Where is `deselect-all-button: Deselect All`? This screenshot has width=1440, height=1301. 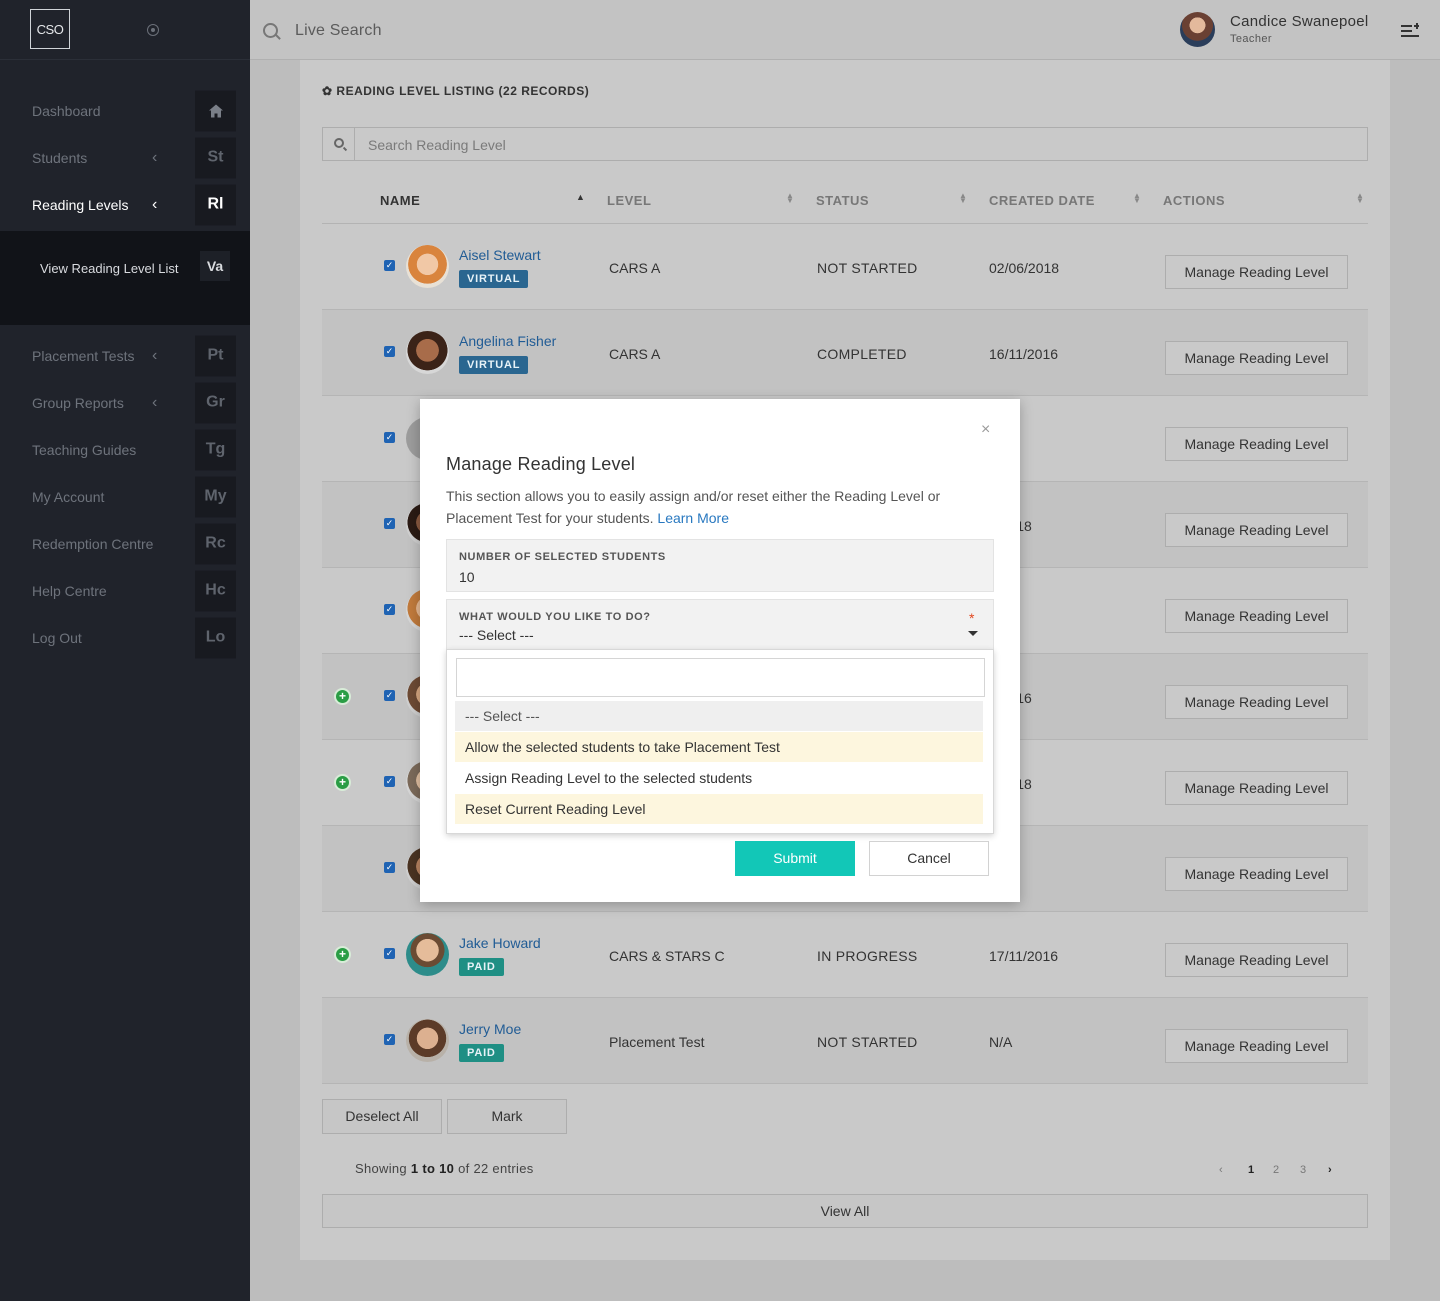
deselect-all-button: Deselect All is located at coordinates (382, 1116).